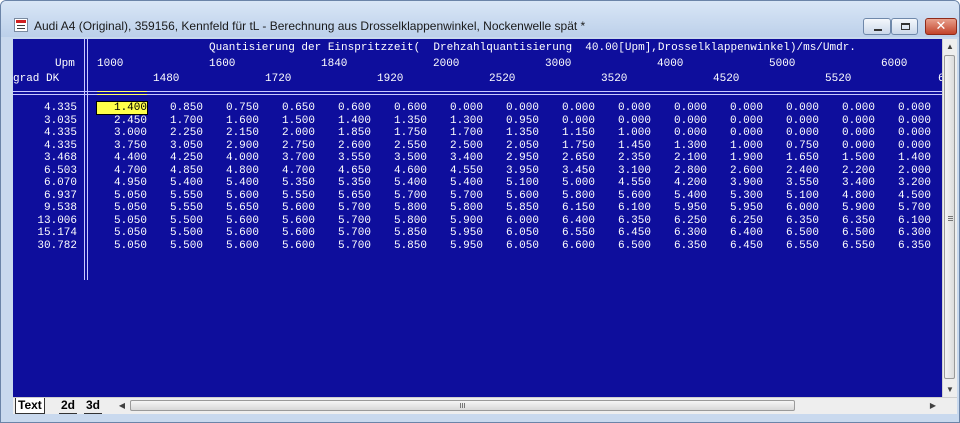 The width and height of the screenshot is (960, 423). I want to click on map-cell: 3.700, so click(290, 158).